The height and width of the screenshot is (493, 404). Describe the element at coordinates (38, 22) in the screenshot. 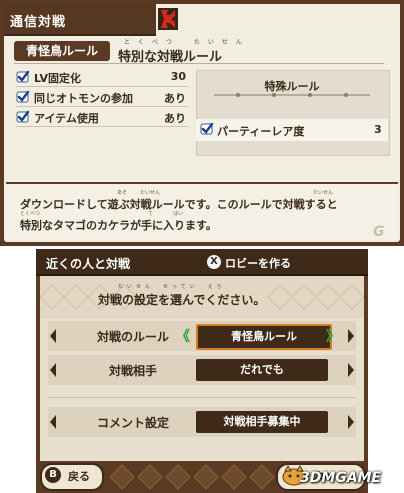

I see `top-screen-title: 通信対戦` at that location.